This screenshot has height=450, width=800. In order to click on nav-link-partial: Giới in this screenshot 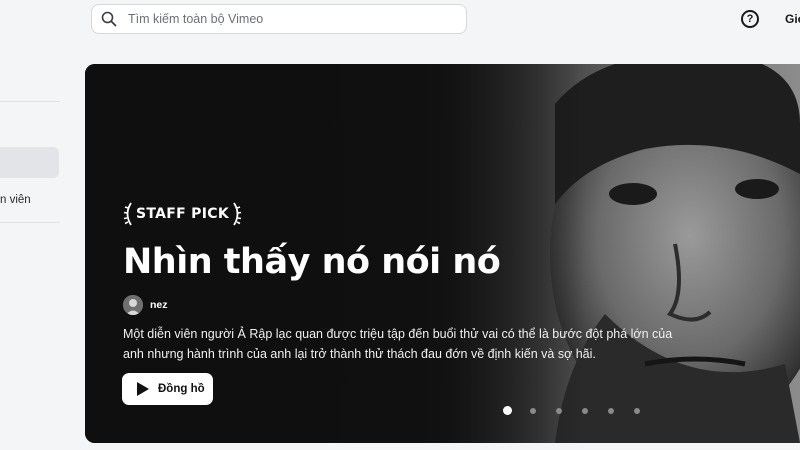, I will do `click(792, 19)`.